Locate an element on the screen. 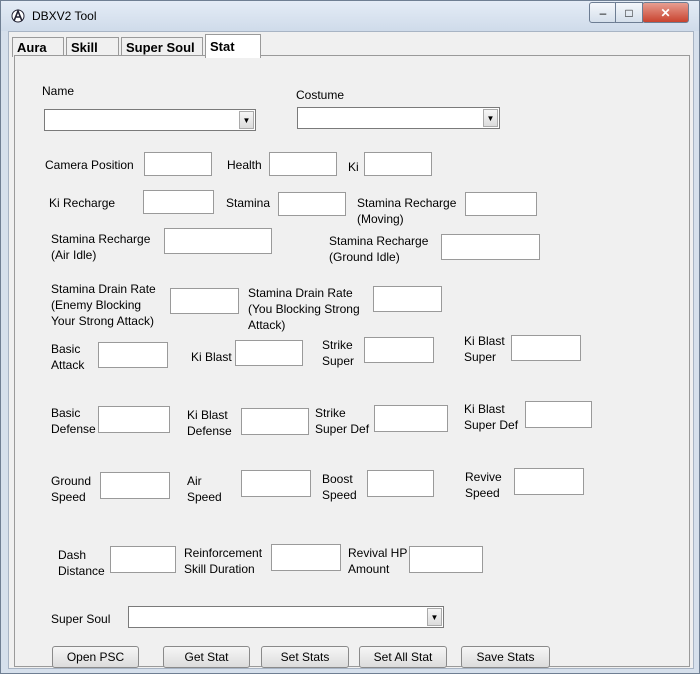  stamina-recharge-moving-input is located at coordinates (501, 204).